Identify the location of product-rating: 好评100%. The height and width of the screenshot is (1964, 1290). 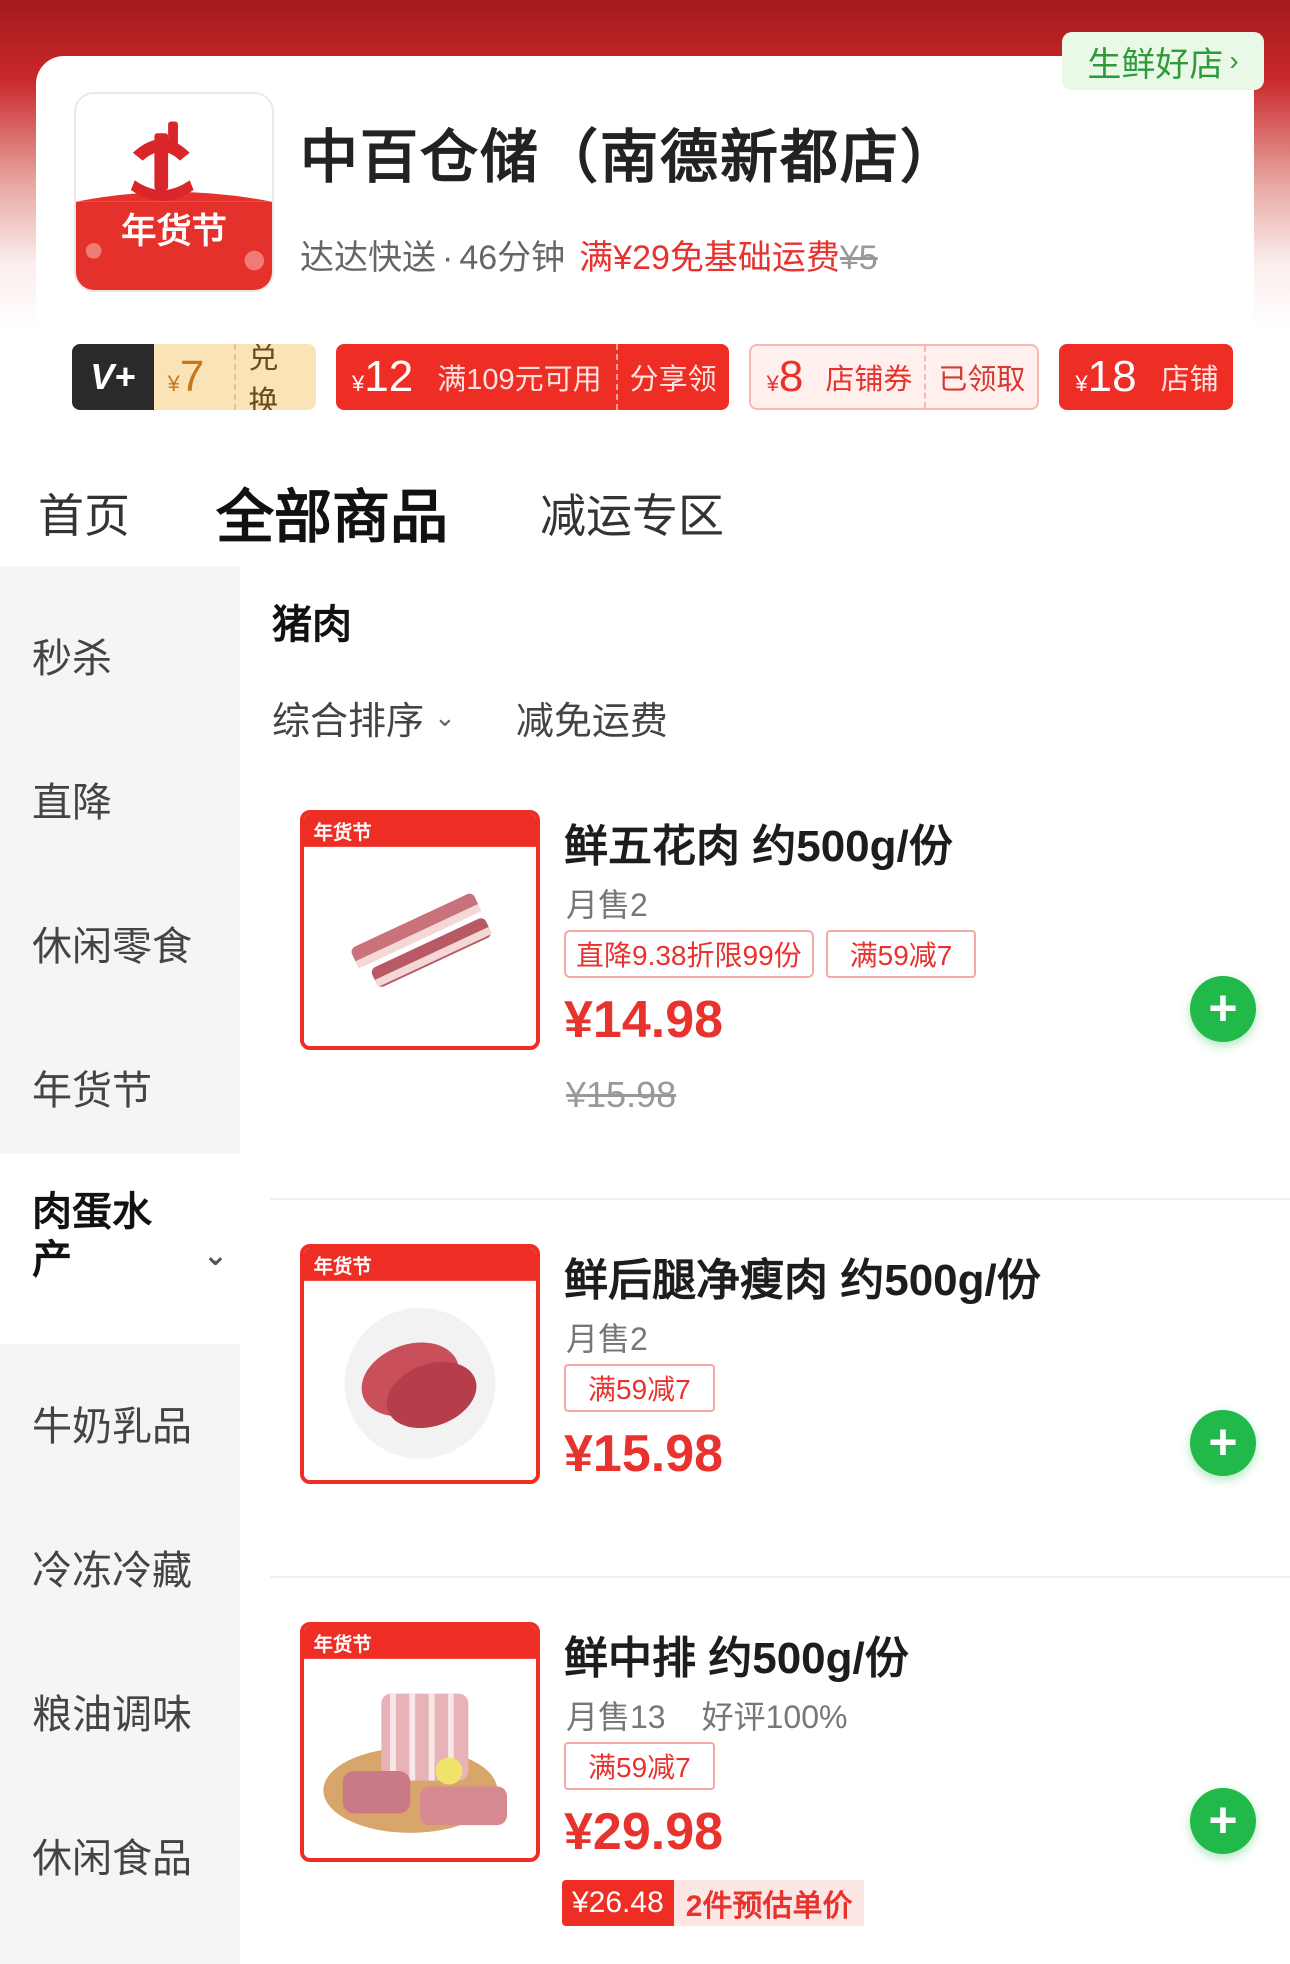
(774, 1717).